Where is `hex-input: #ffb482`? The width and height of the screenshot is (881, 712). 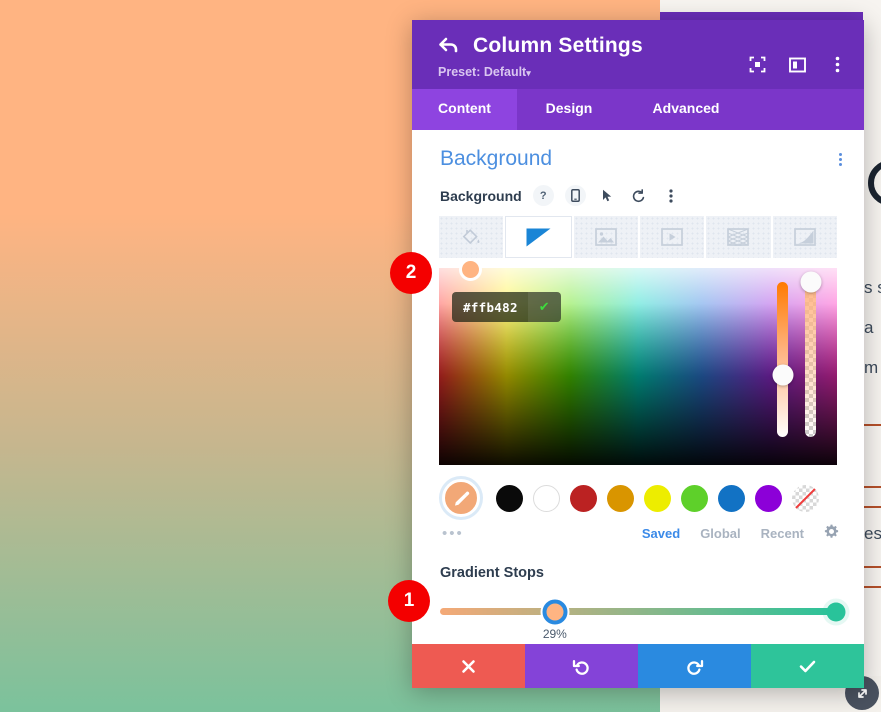
hex-input: #ffb482 is located at coordinates (490, 307).